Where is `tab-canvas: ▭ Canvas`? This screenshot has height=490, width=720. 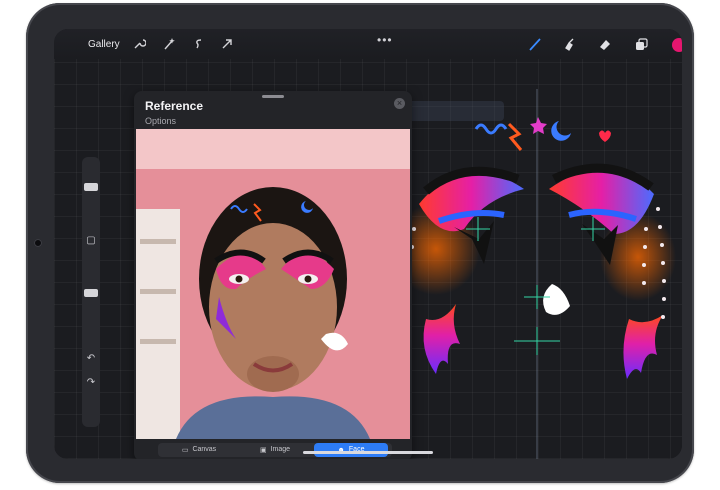 tab-canvas: ▭ Canvas is located at coordinates (199, 450).